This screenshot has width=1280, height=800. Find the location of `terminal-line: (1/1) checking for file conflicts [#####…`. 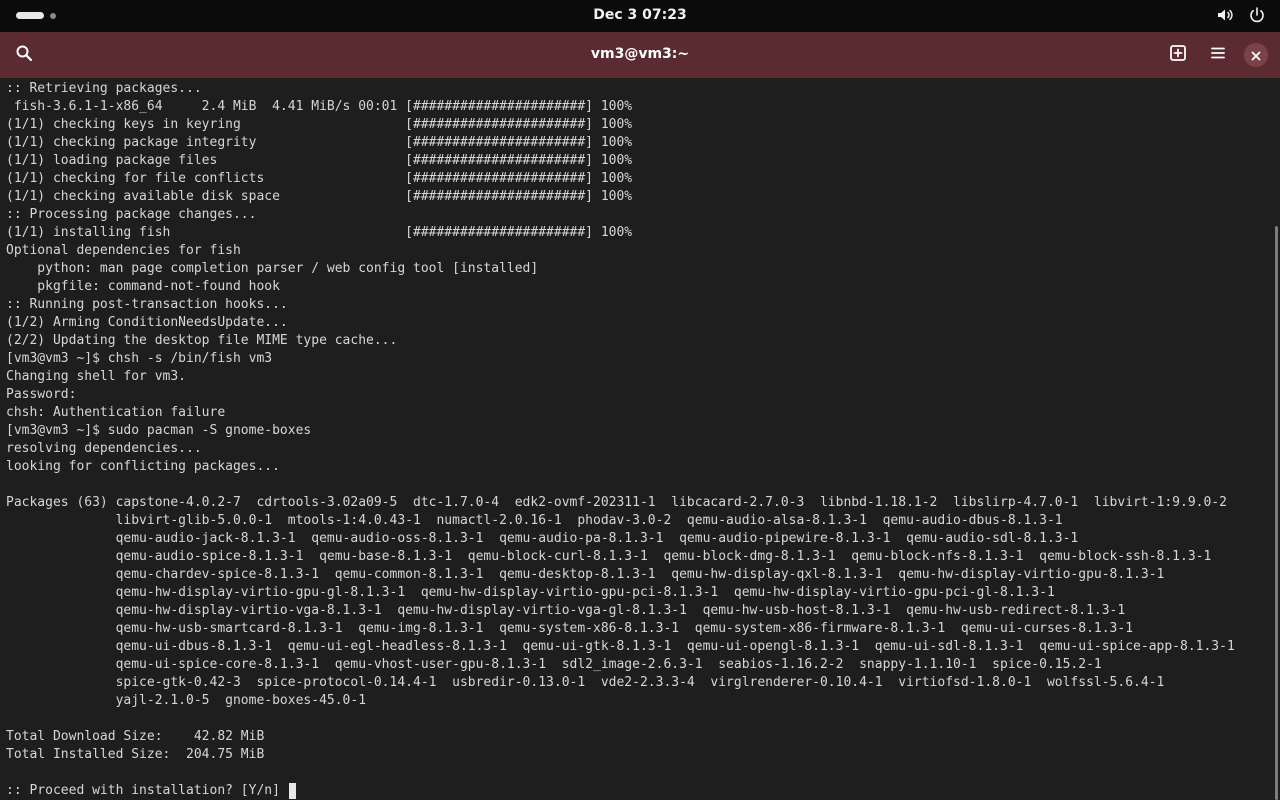

terminal-line: (1/1) checking for file conflicts [#####… is located at coordinates (319, 178).